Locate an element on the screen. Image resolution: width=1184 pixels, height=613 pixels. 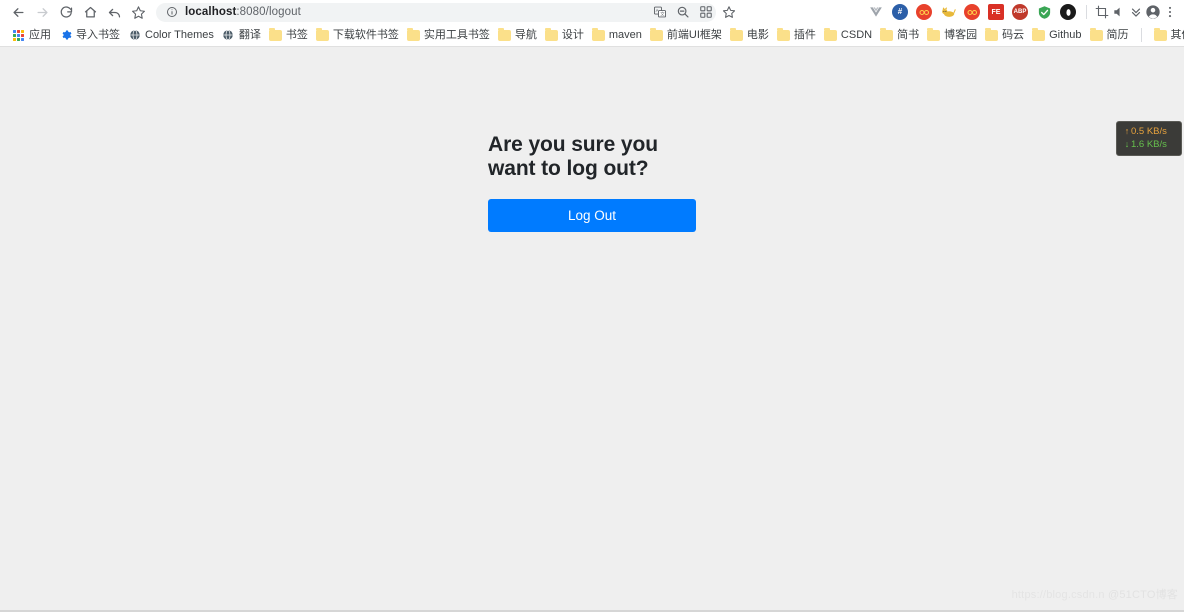
bookmark-folder-github: Github is located at coordinates (1056, 35).